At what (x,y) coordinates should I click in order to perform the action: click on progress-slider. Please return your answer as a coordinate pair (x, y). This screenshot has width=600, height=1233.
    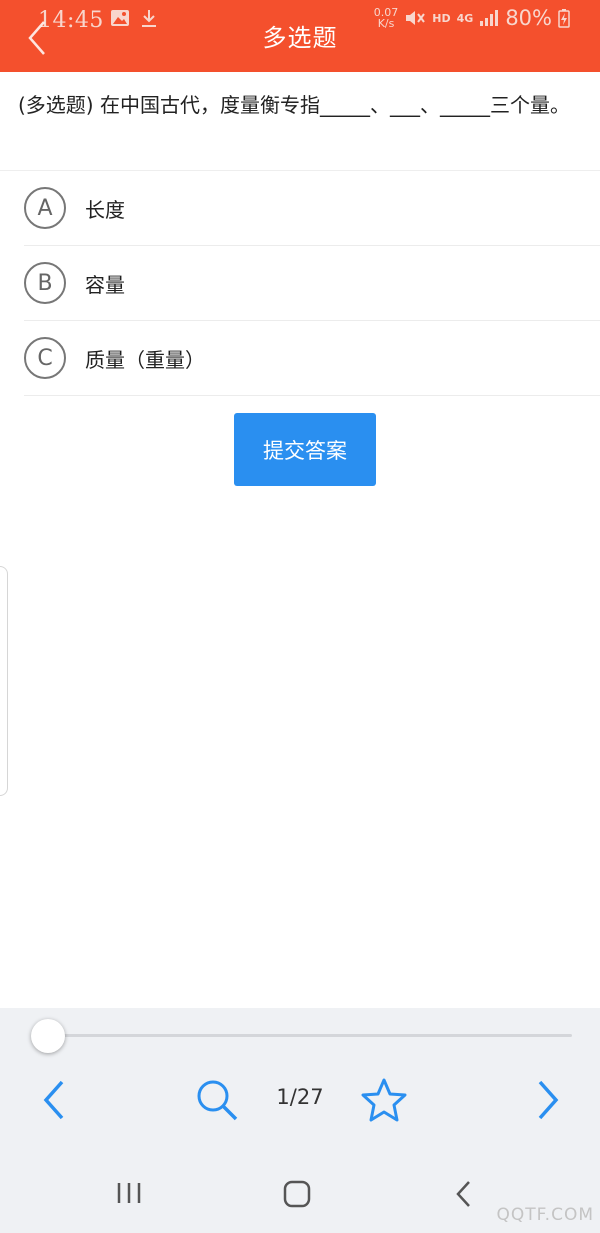
    Looking at the image, I should click on (302, 1035).